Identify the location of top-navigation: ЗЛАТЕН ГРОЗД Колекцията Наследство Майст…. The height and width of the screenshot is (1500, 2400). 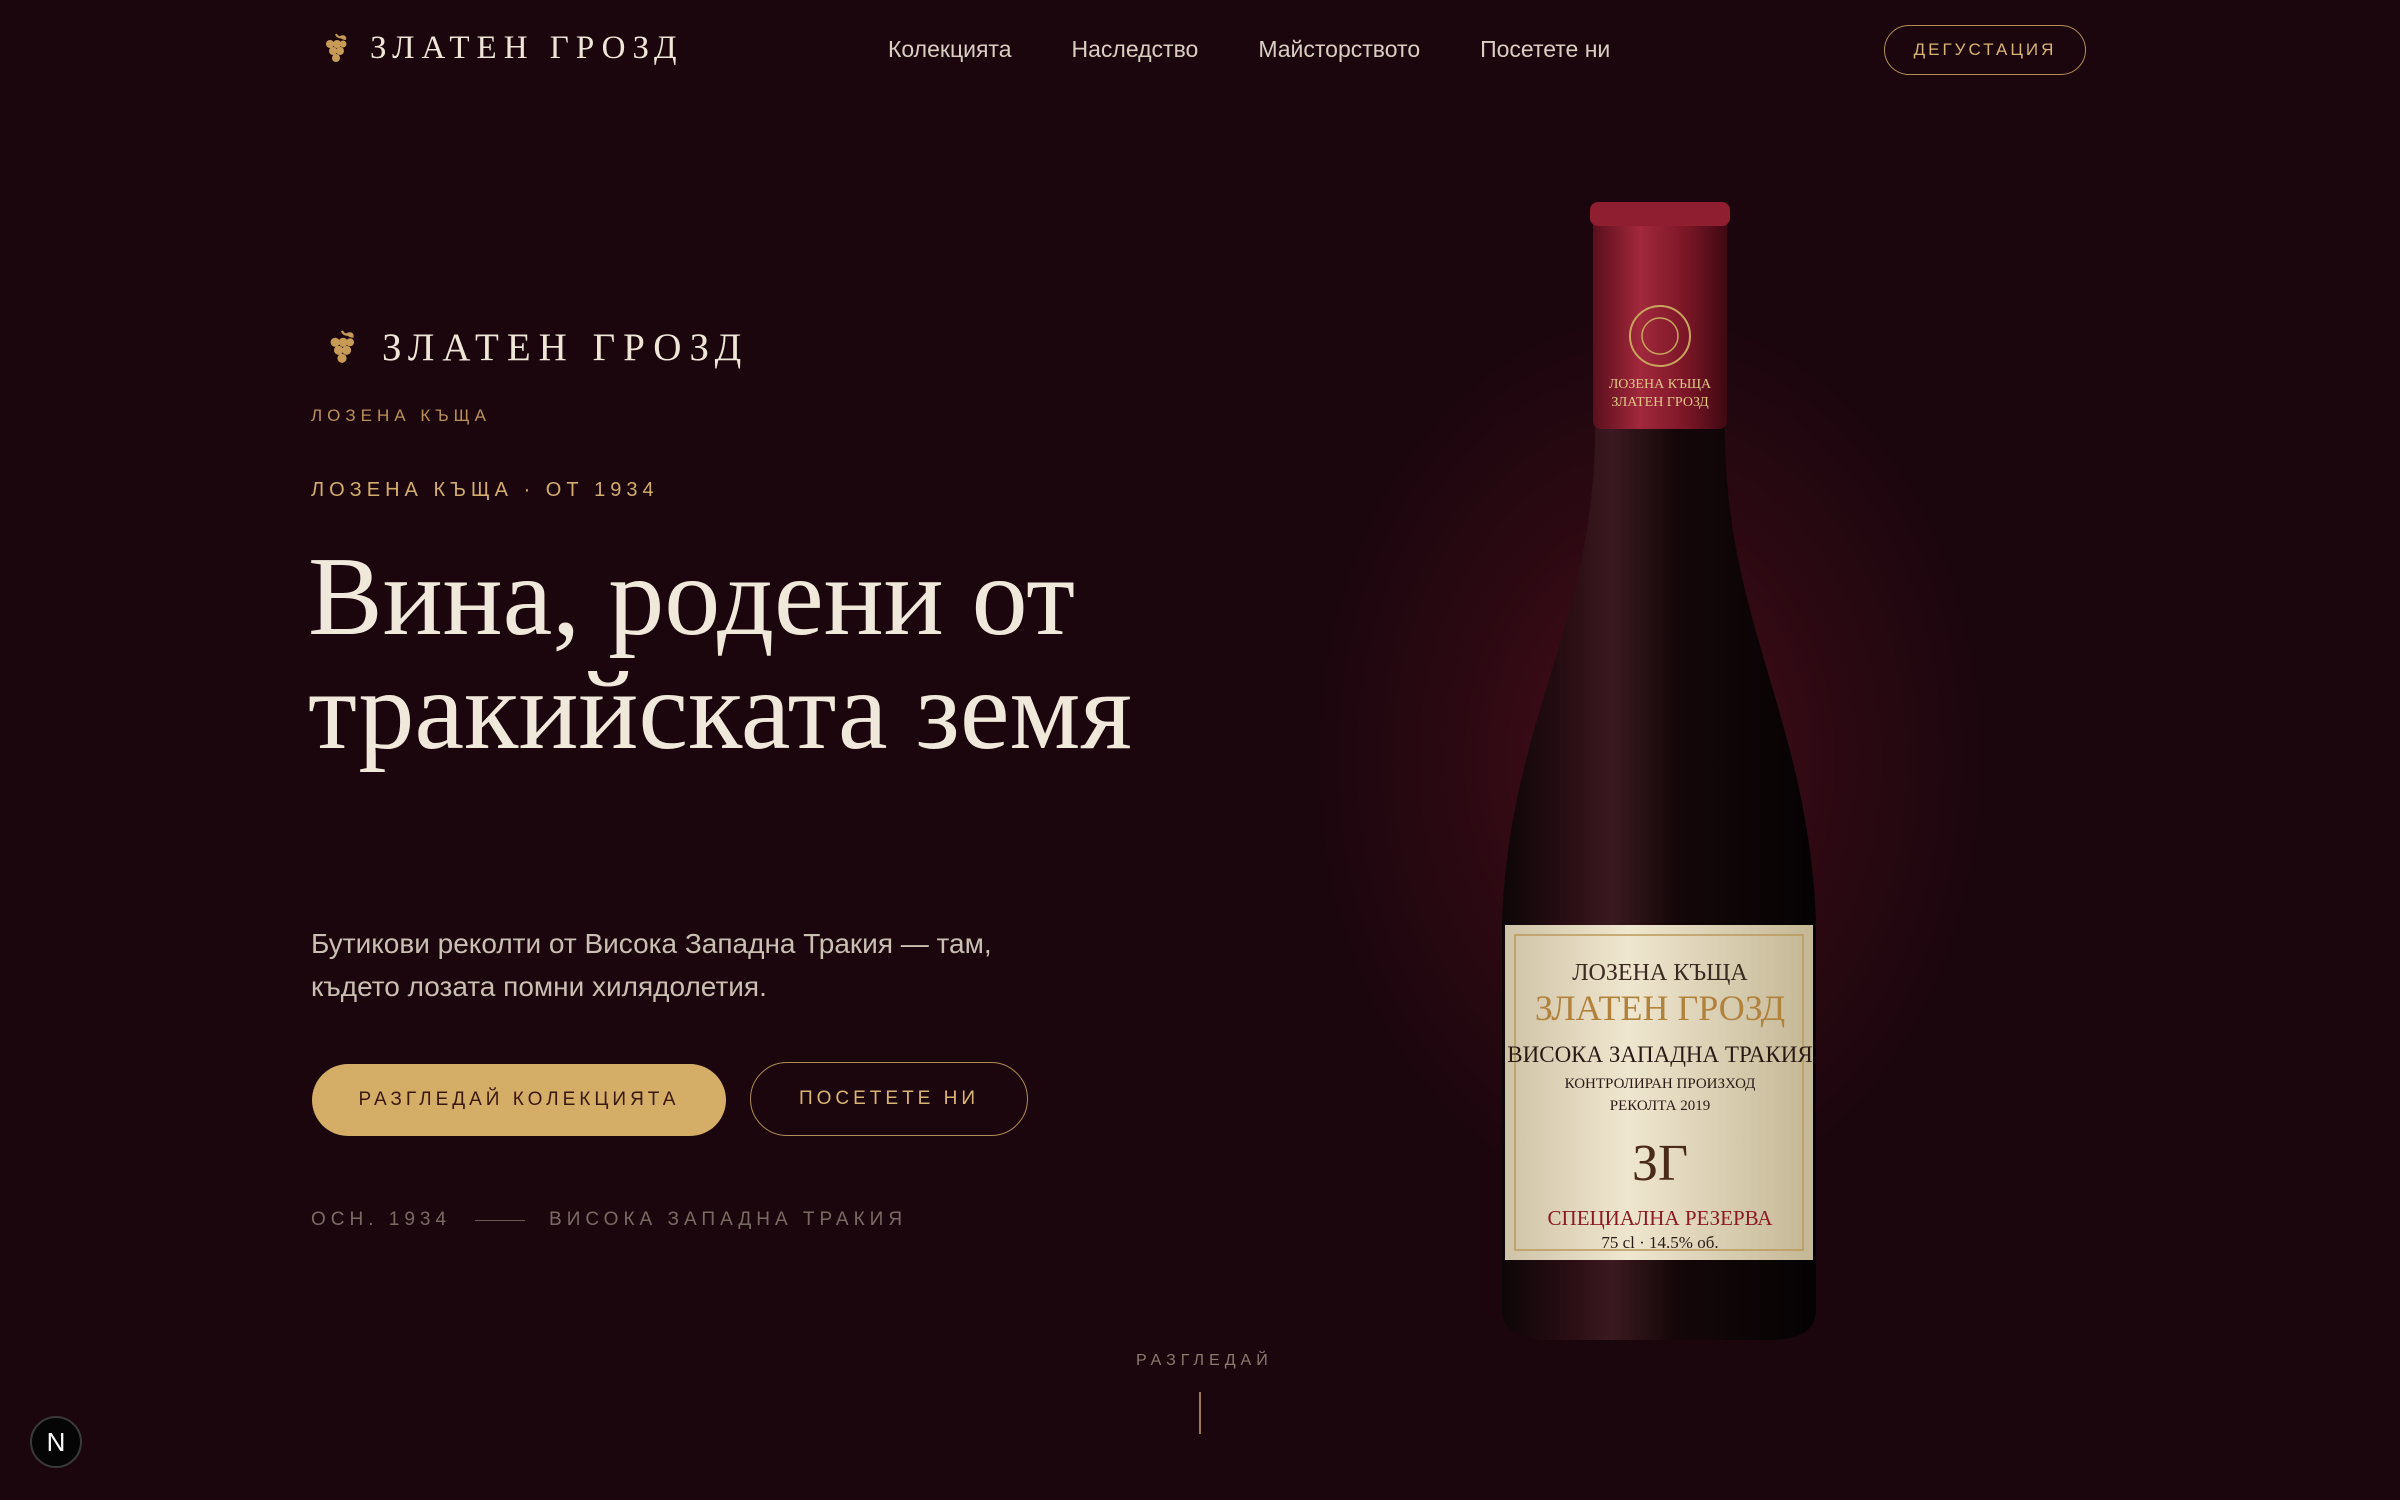
(1200, 52).